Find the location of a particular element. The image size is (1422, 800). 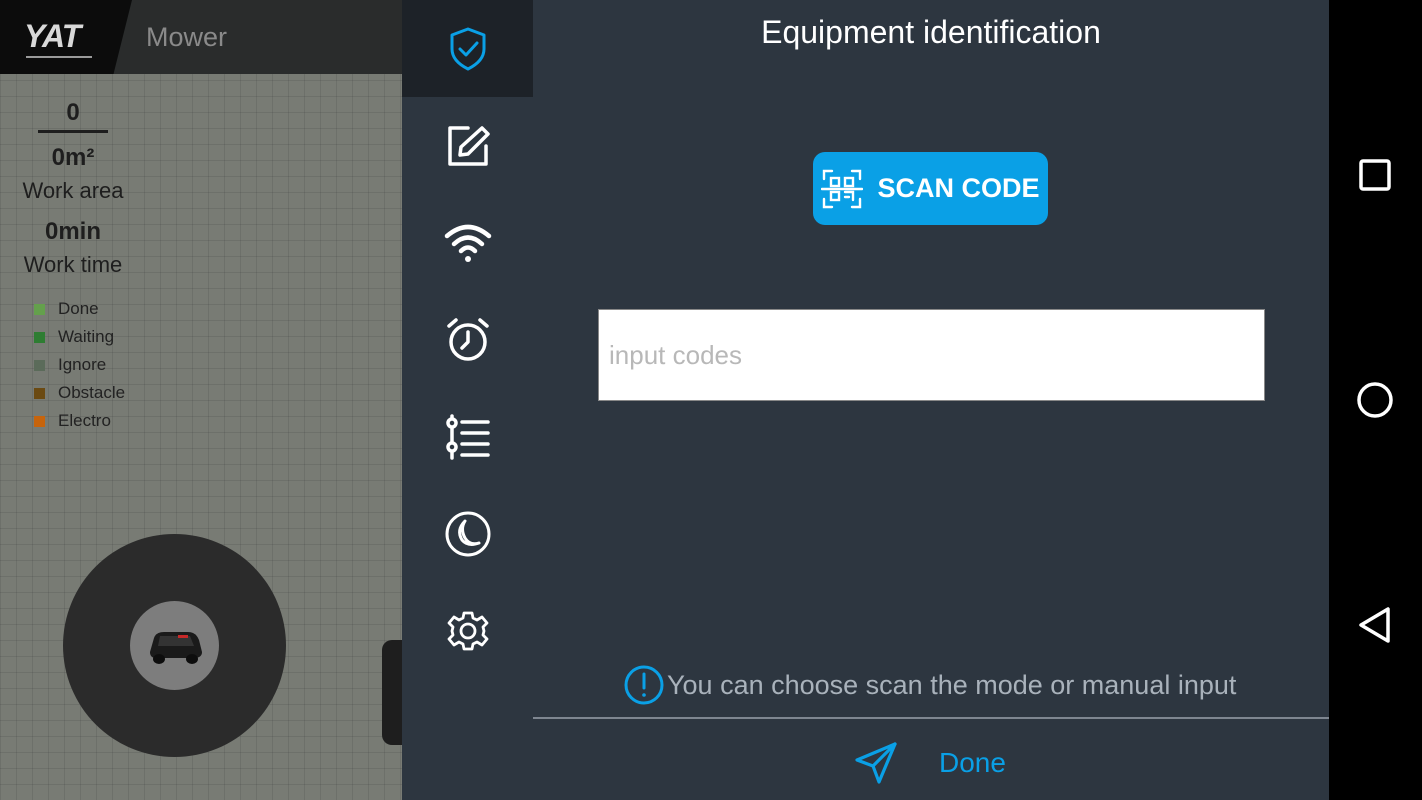

circle-icon is located at coordinates (1375, 400).